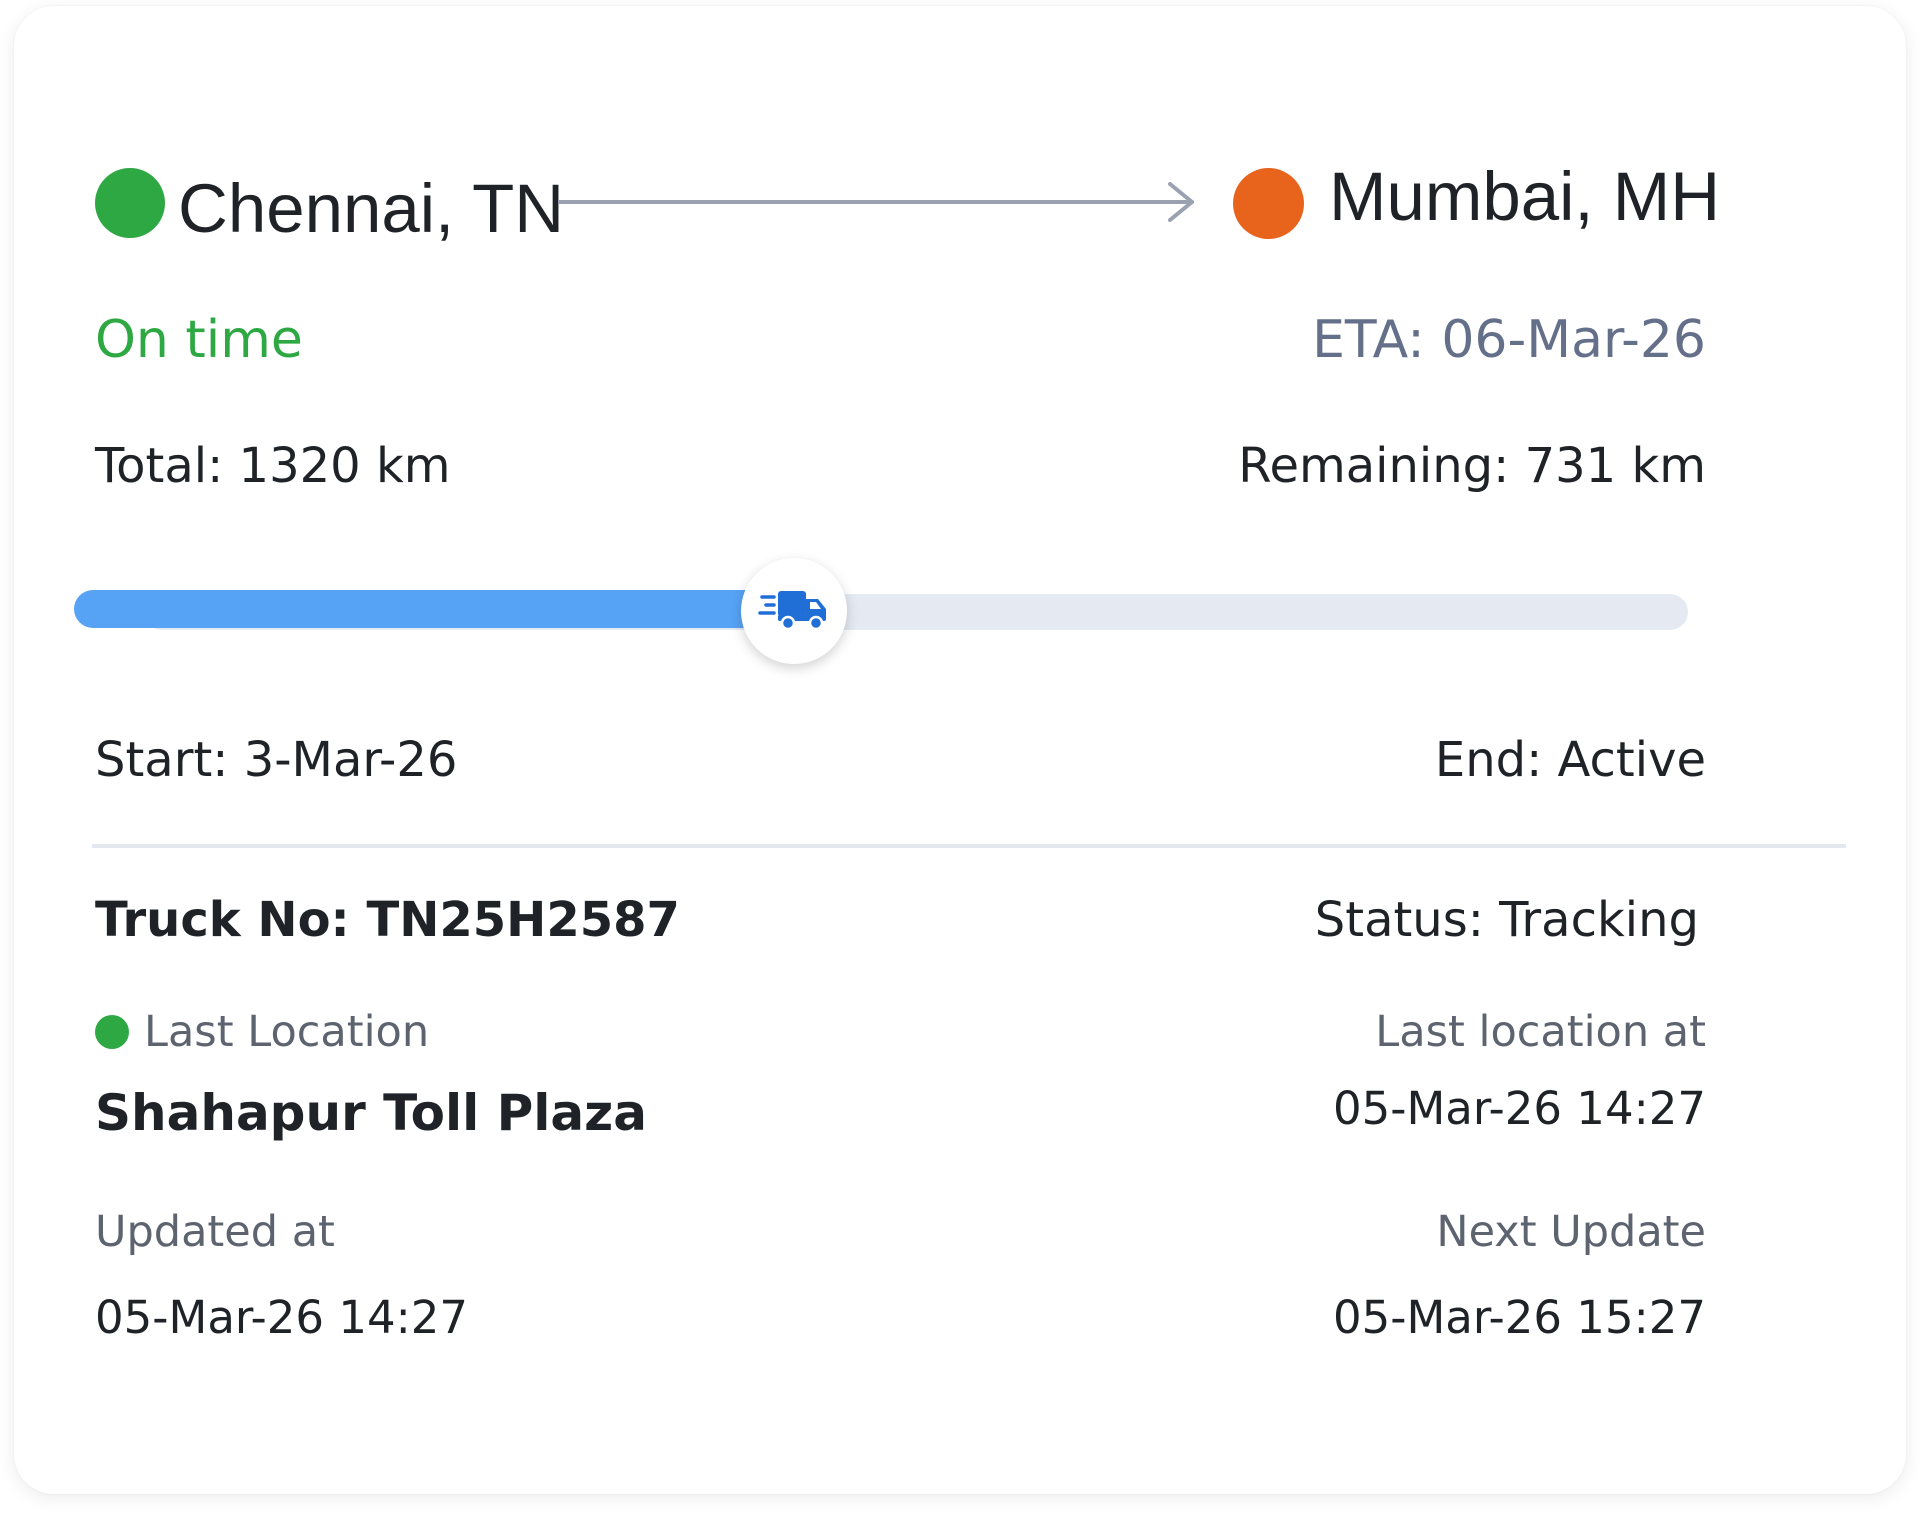 This screenshot has height=1516, width=1920. Describe the element at coordinates (1472, 466) in the screenshot. I see `remaining-distance: Remaining: 731 km` at that location.